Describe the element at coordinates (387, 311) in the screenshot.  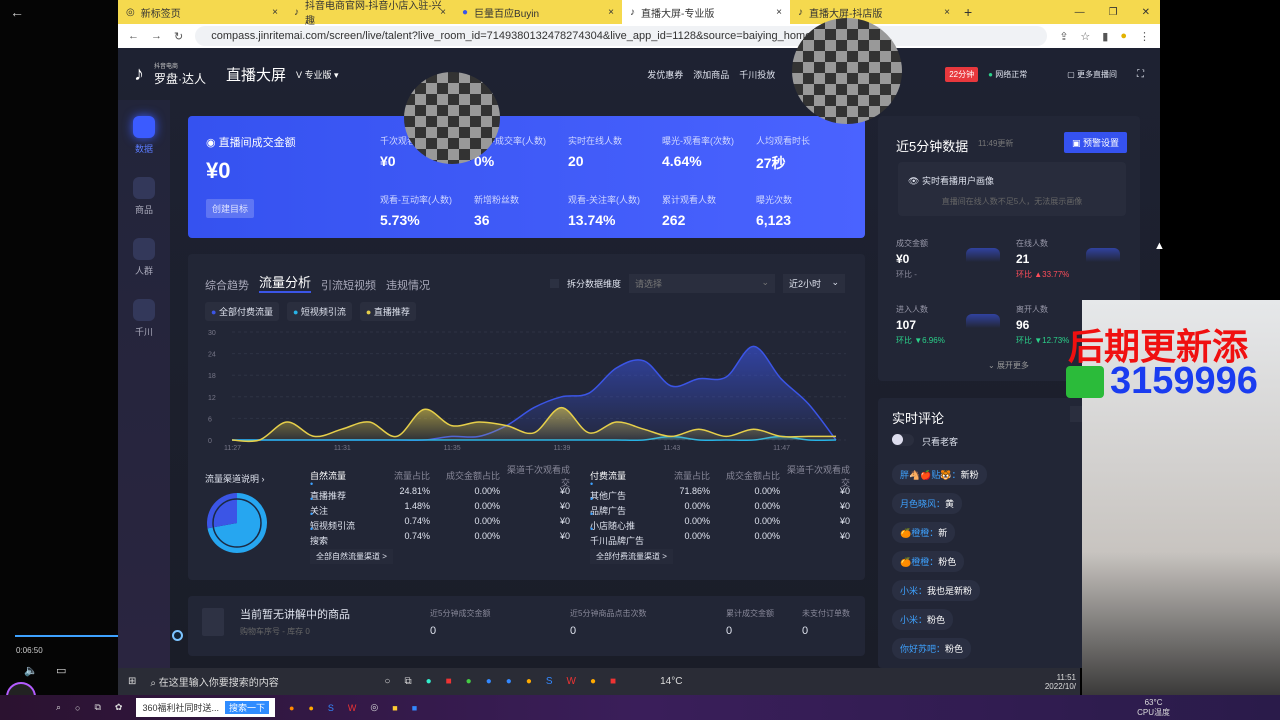
I see `legend-item: ● 直播推荐` at that location.